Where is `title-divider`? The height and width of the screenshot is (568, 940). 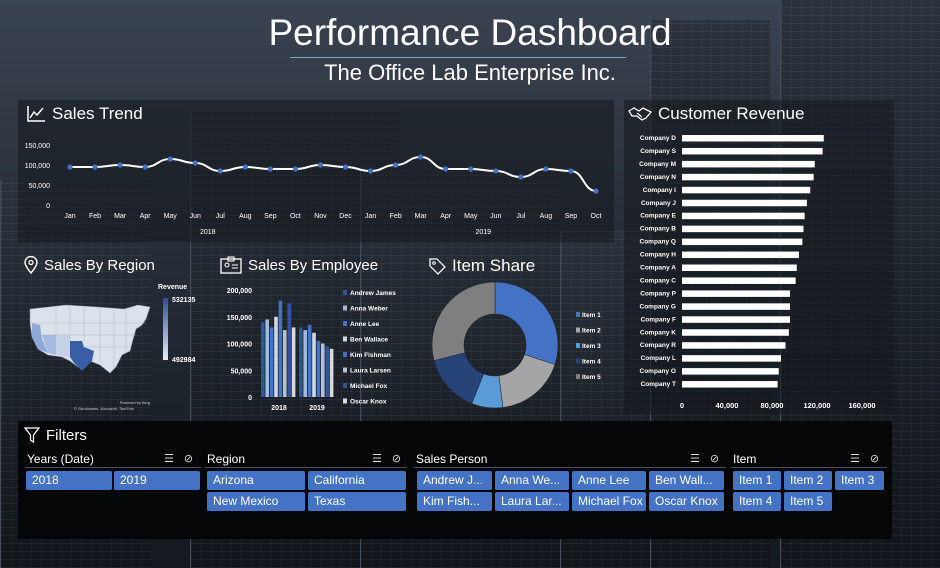 title-divider is located at coordinates (458, 57).